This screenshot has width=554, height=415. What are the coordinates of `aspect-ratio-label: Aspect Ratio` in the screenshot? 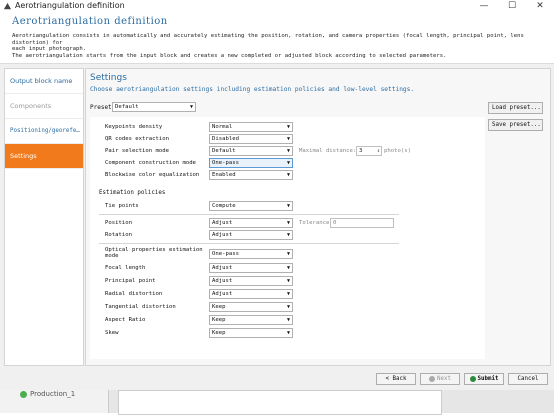 It's located at (125, 320).